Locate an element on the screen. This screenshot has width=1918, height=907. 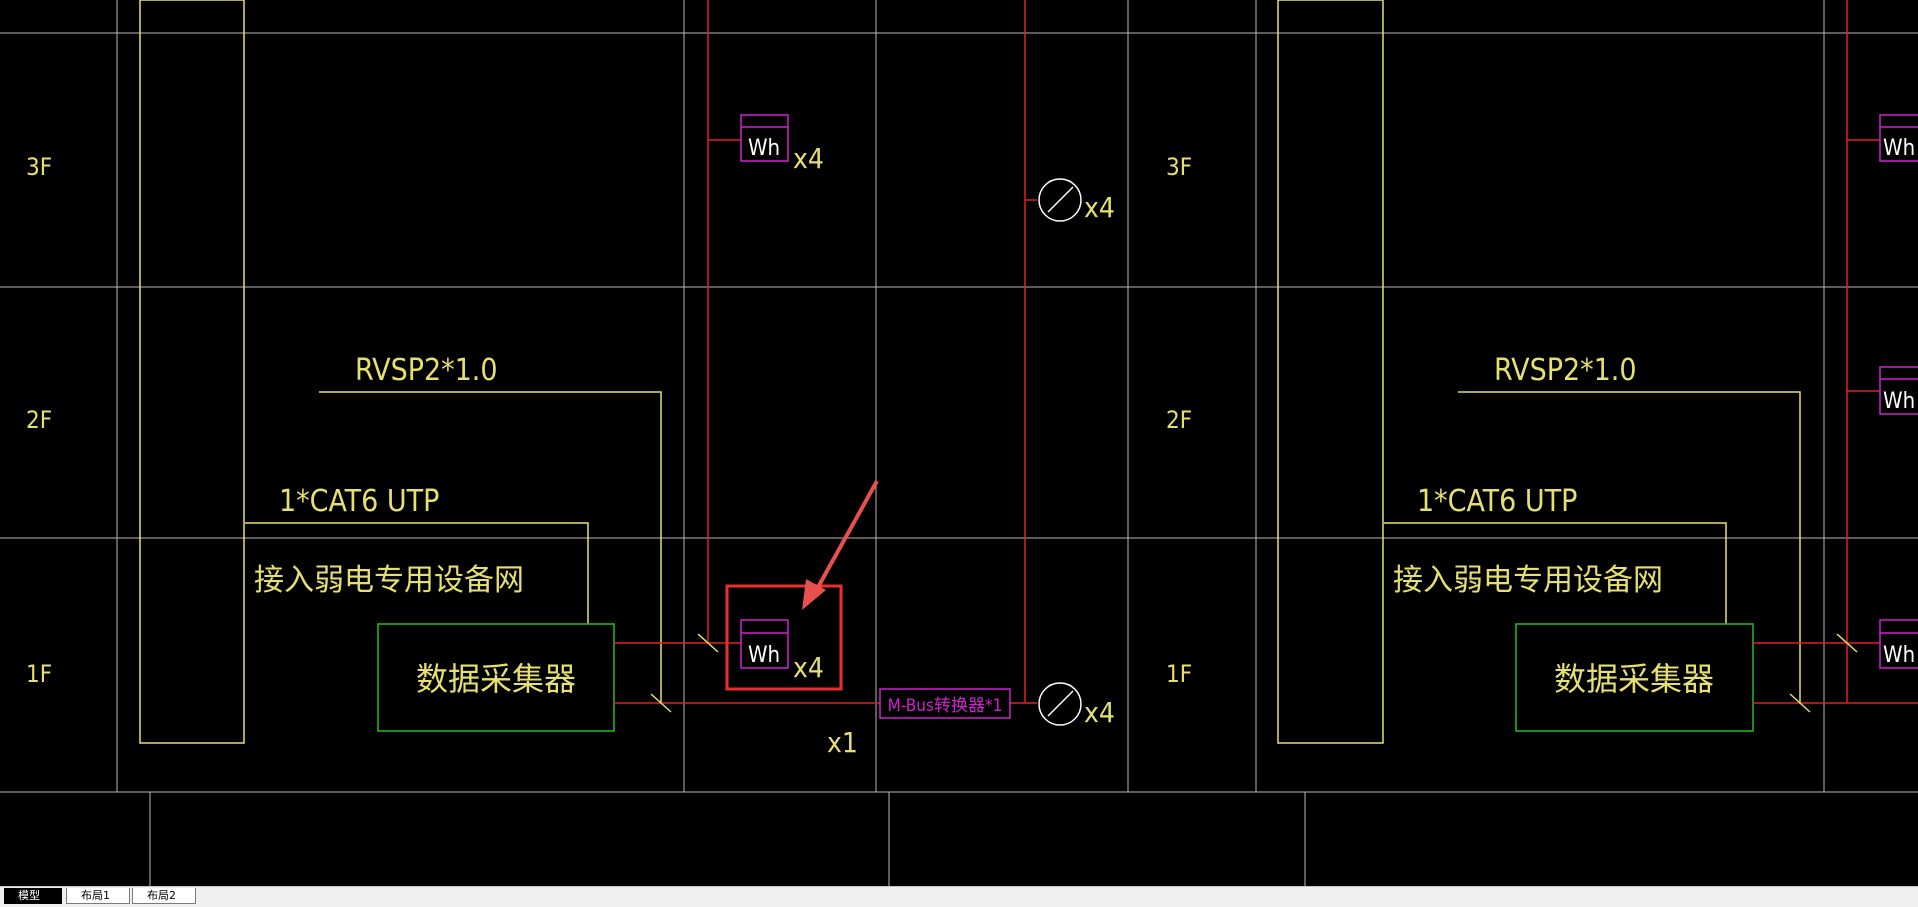
tab-layout2: 布局2 is located at coordinates (164, 896).